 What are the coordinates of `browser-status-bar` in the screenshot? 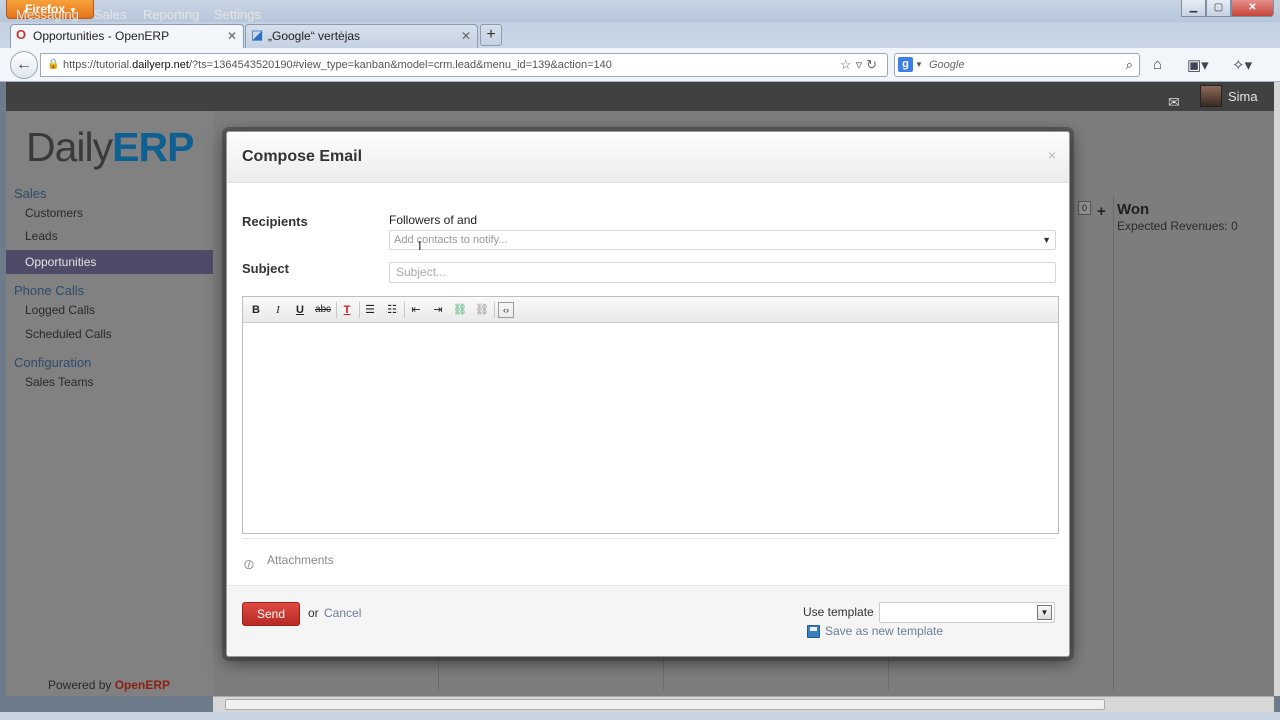 It's located at (640, 716).